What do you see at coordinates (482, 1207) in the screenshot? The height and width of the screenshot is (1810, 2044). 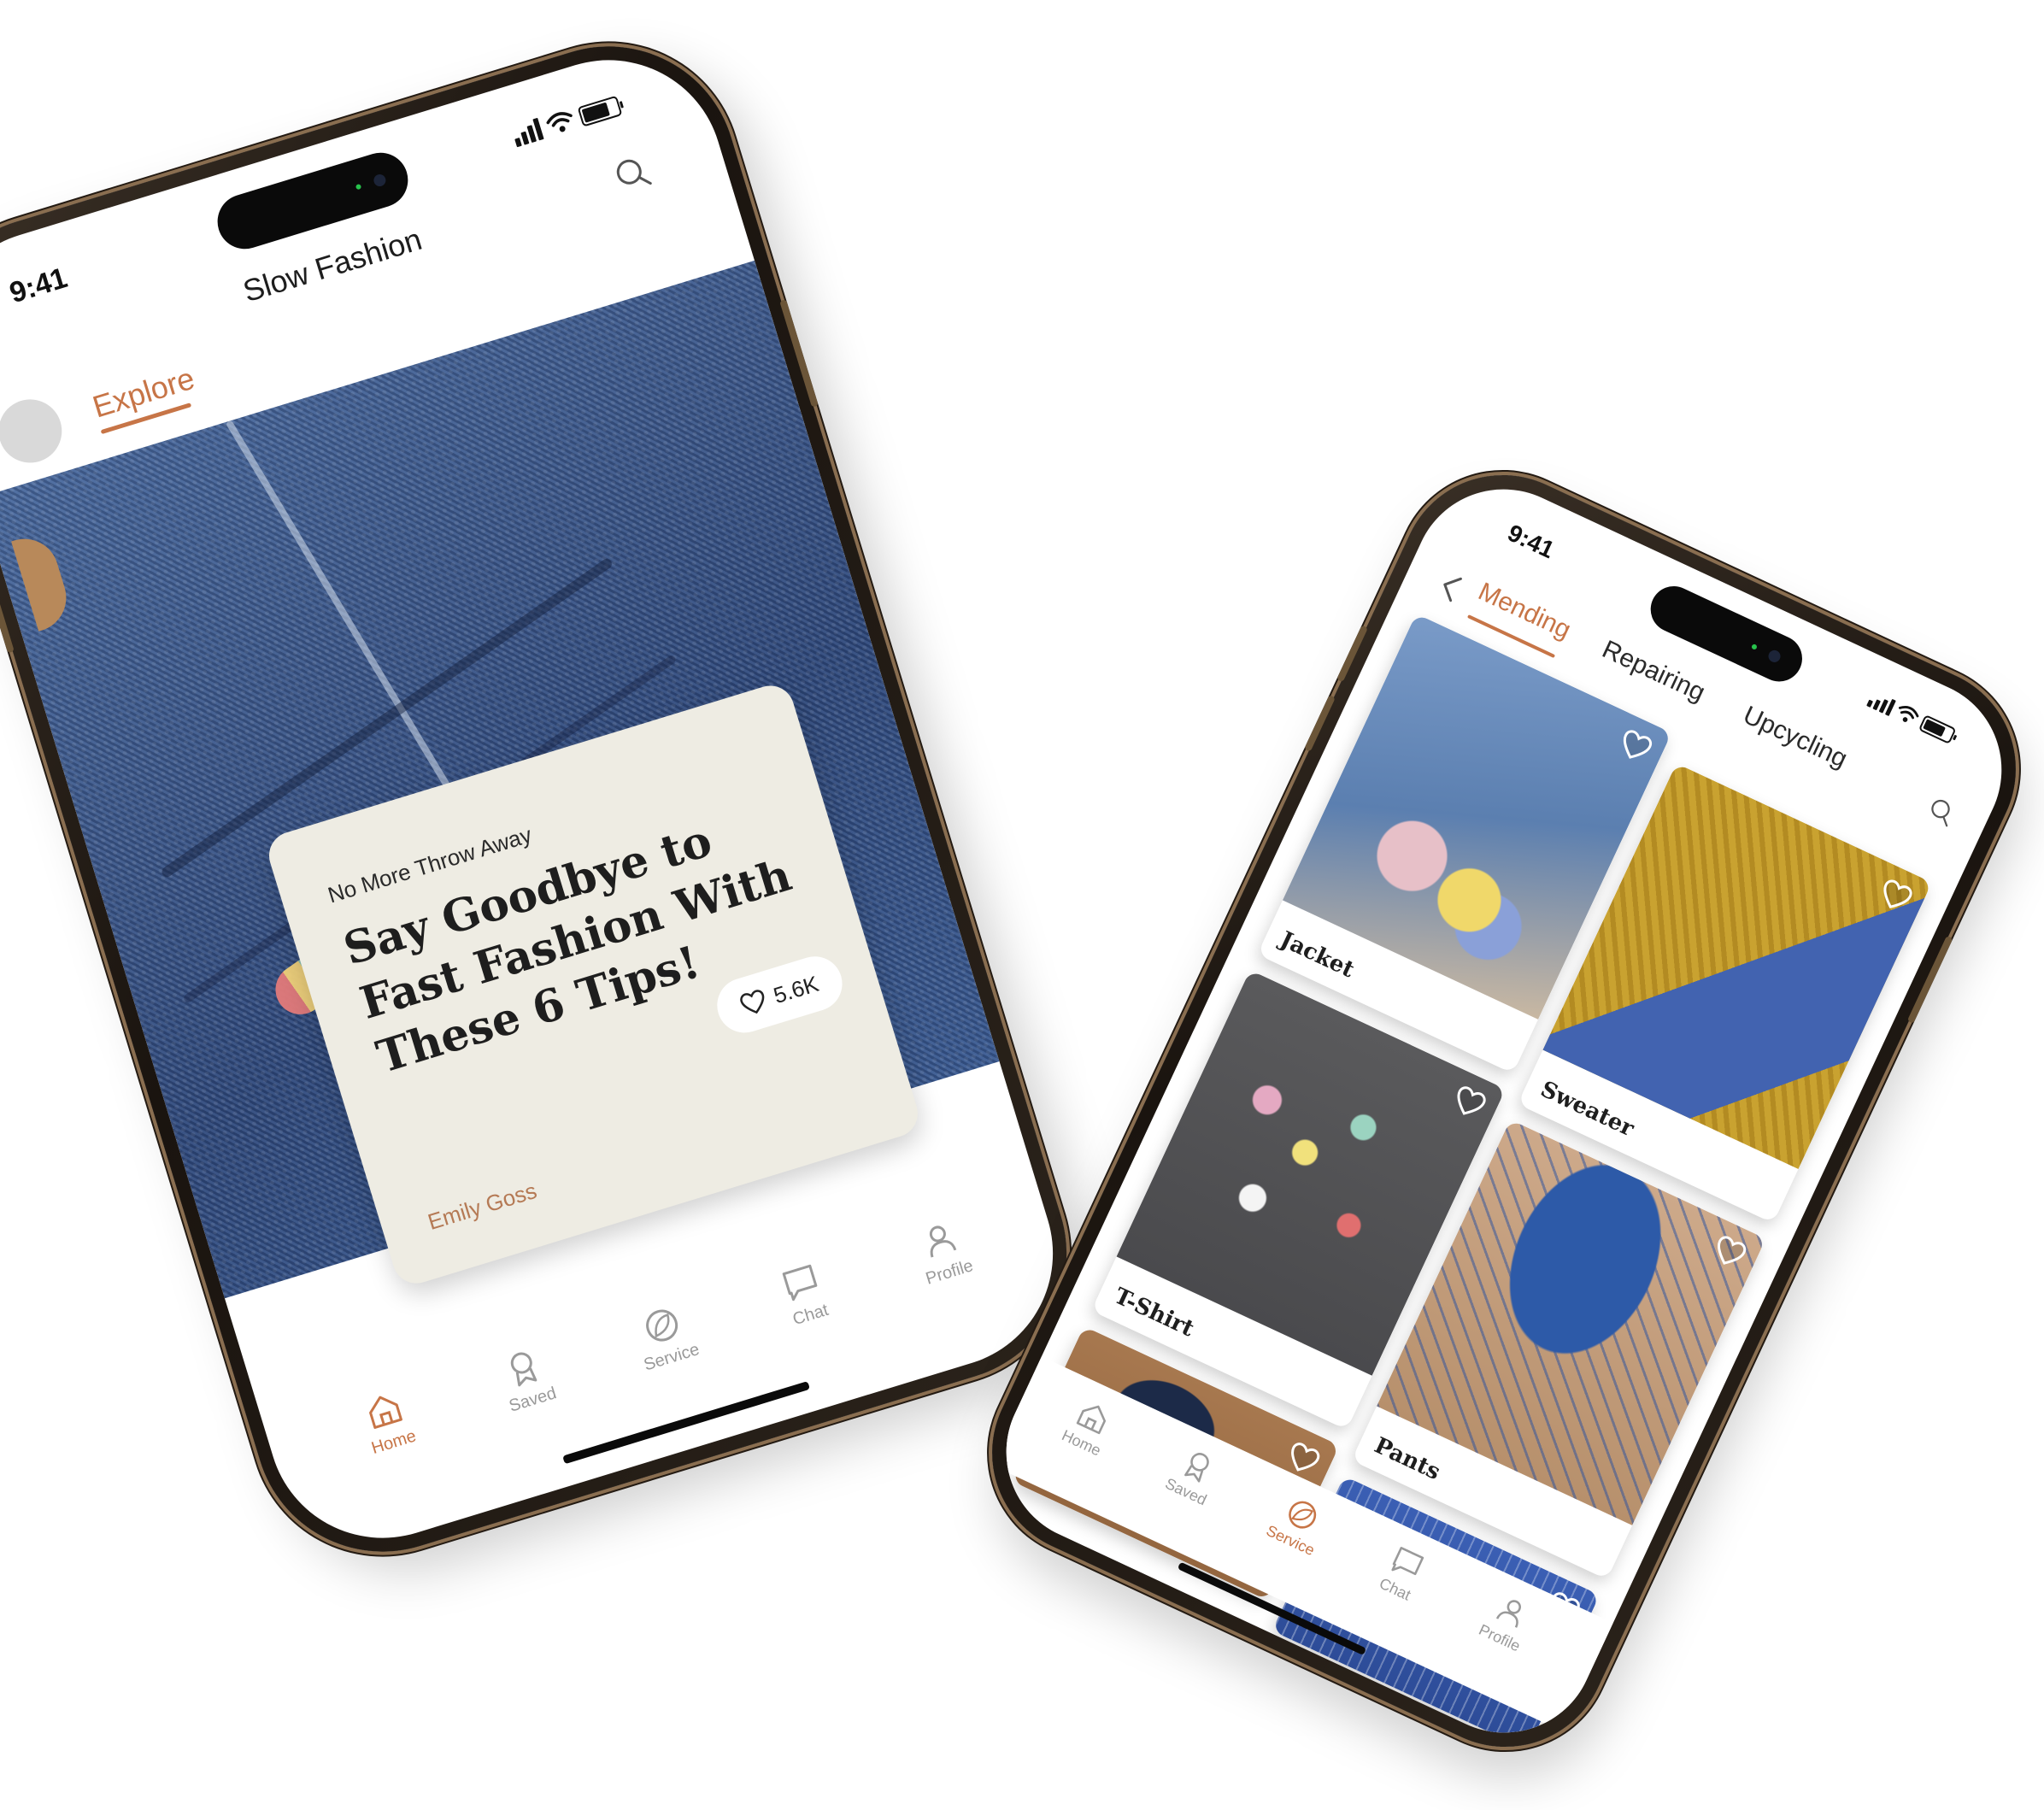 I see `article-author: Emily Goss` at bounding box center [482, 1207].